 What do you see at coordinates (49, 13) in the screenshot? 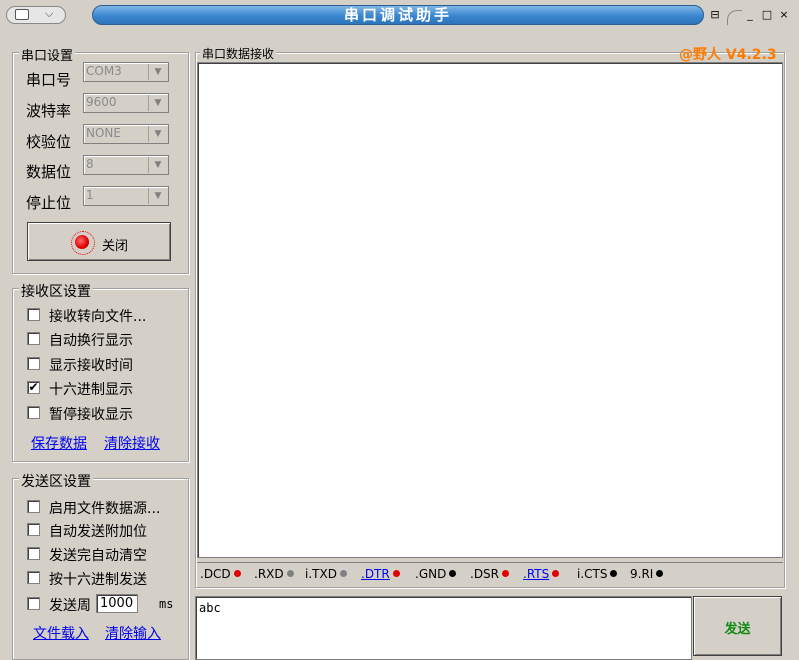
I see `chevron-down-icon: ⌵` at bounding box center [49, 13].